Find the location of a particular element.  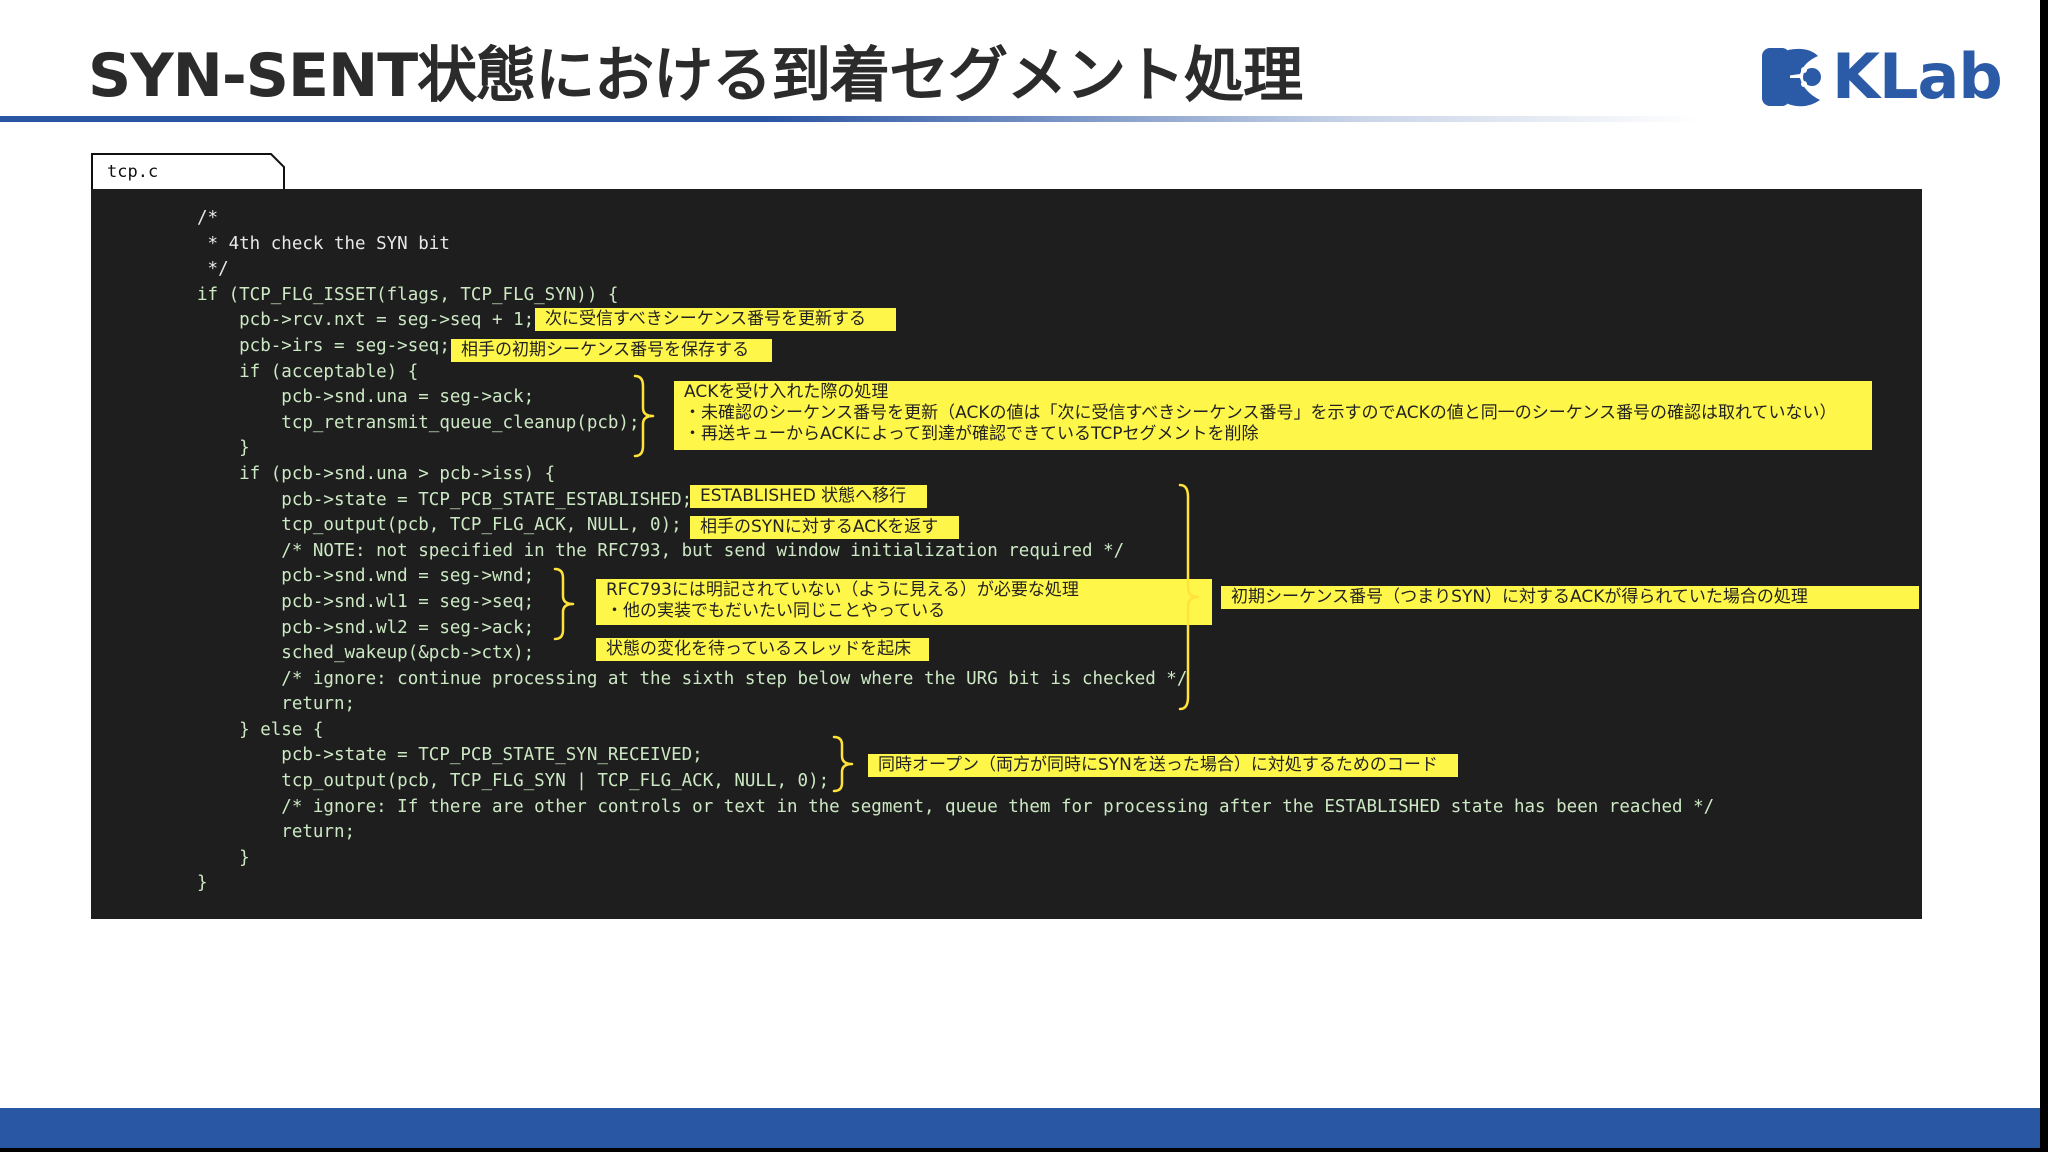

note-line: 相手の初期シーケンス番号を保存する is located at coordinates (605, 350).